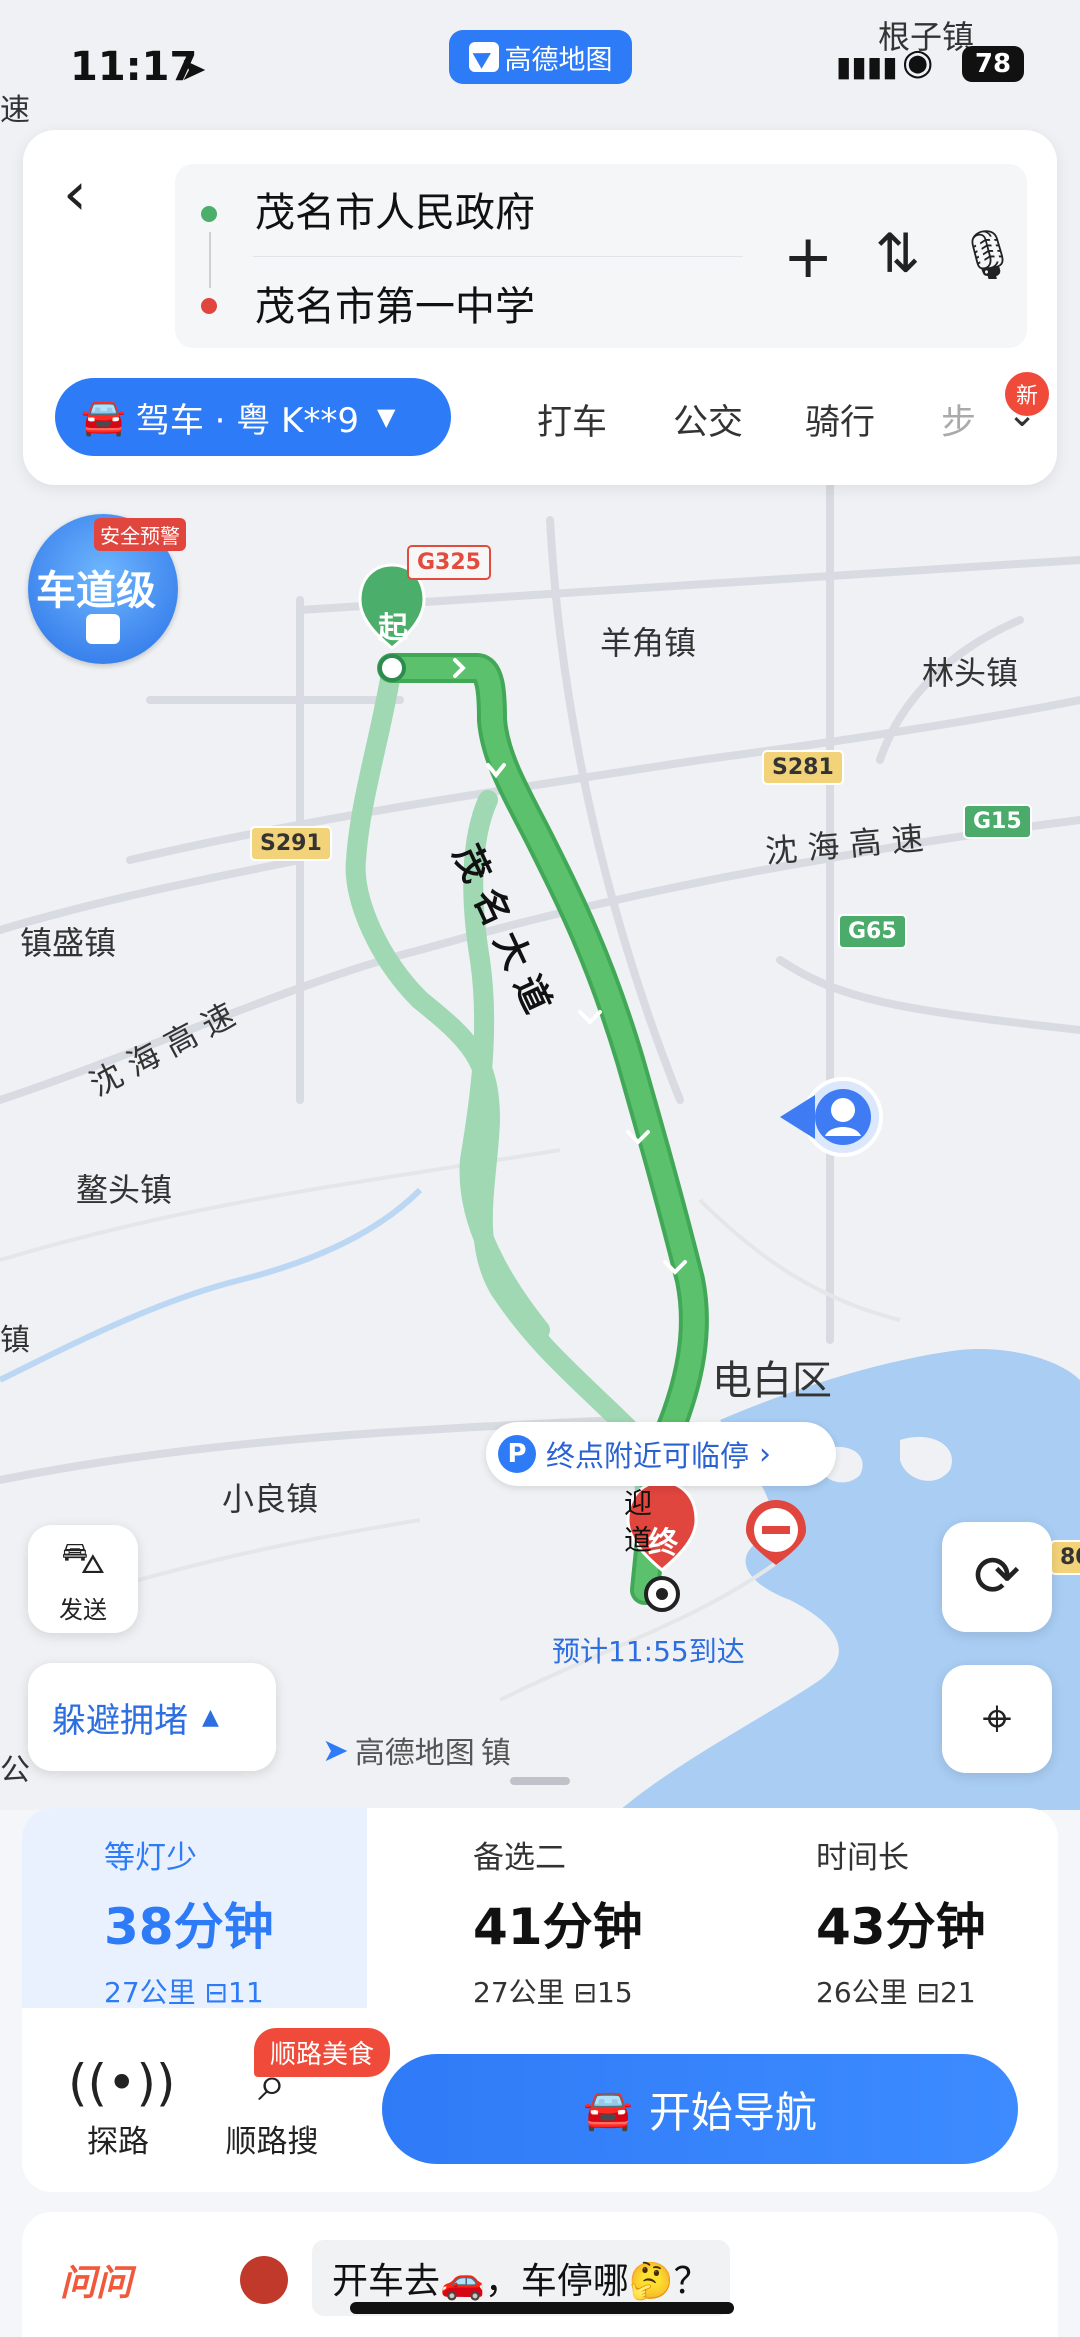 This screenshot has height=2337, width=1080. I want to click on send-label: 发送, so click(83, 1610).